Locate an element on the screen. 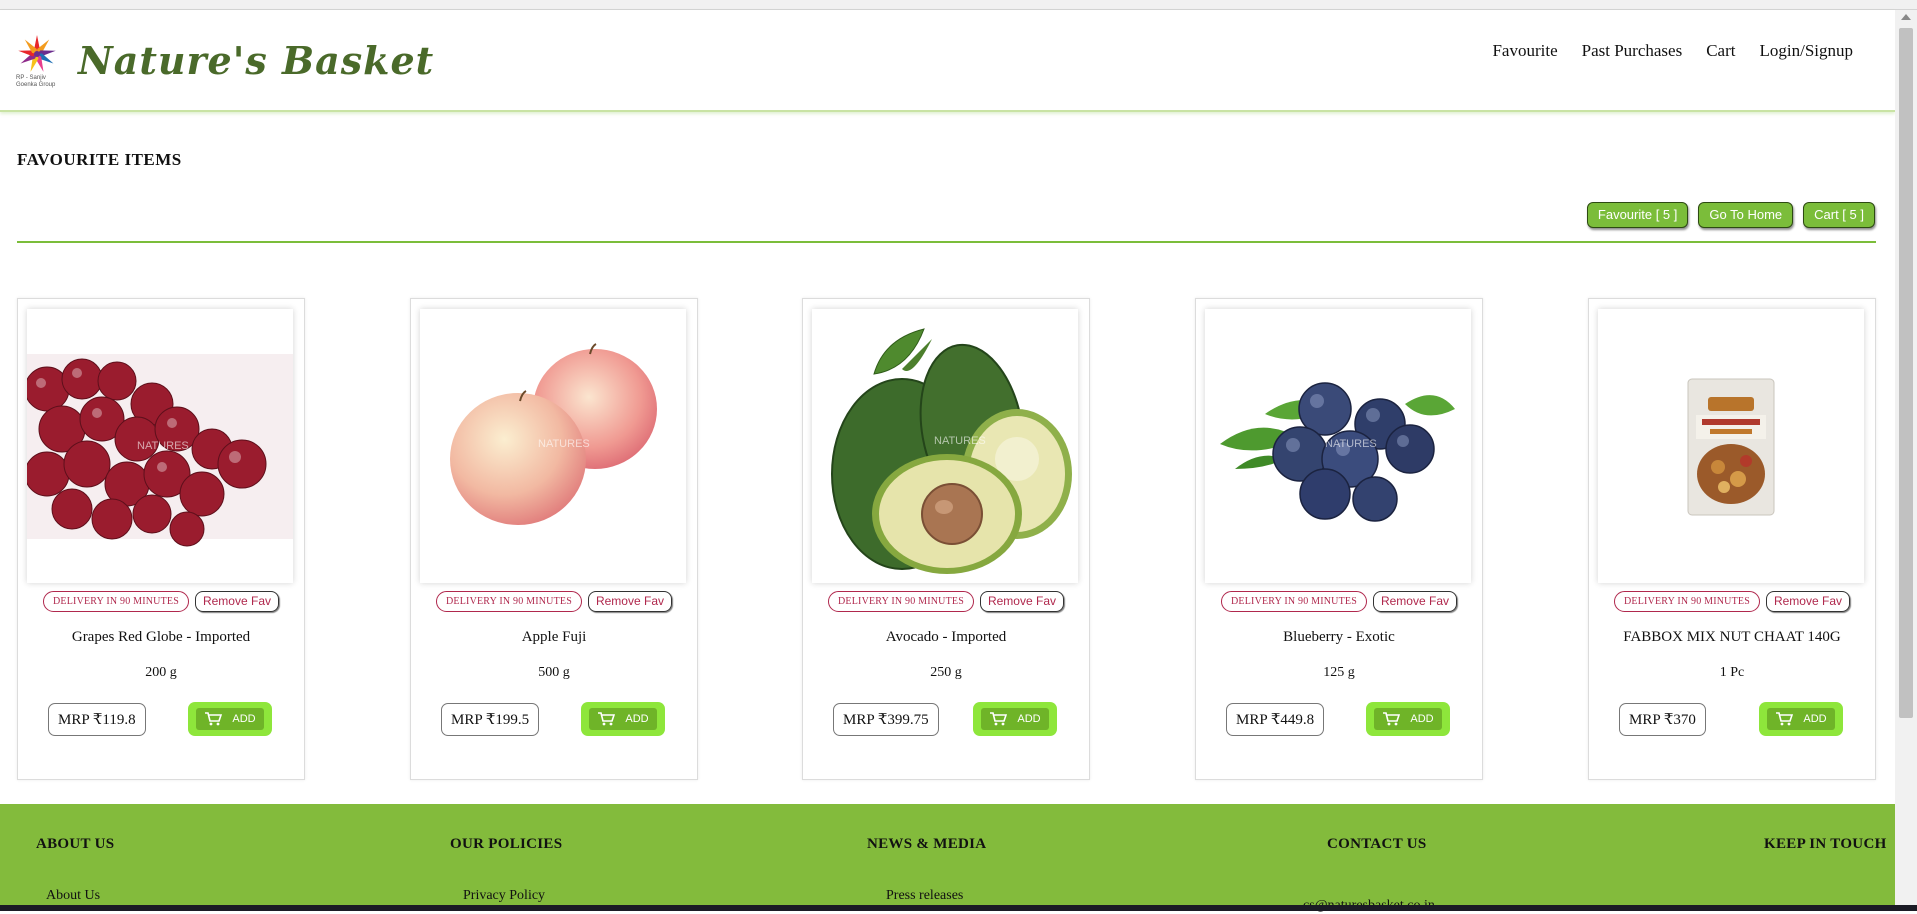 This screenshot has height=914, width=1917. product-price: MRP ₹449.8 is located at coordinates (1275, 719).